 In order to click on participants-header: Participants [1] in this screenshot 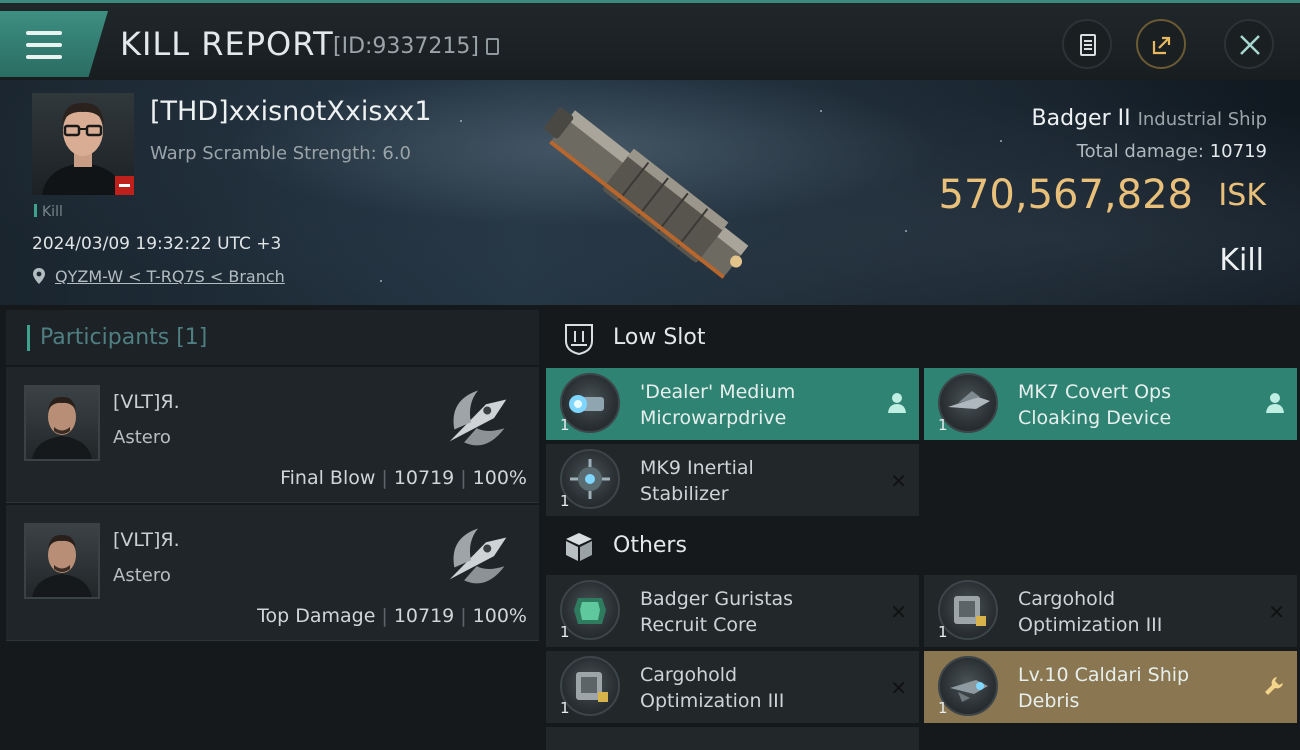, I will do `click(272, 337)`.